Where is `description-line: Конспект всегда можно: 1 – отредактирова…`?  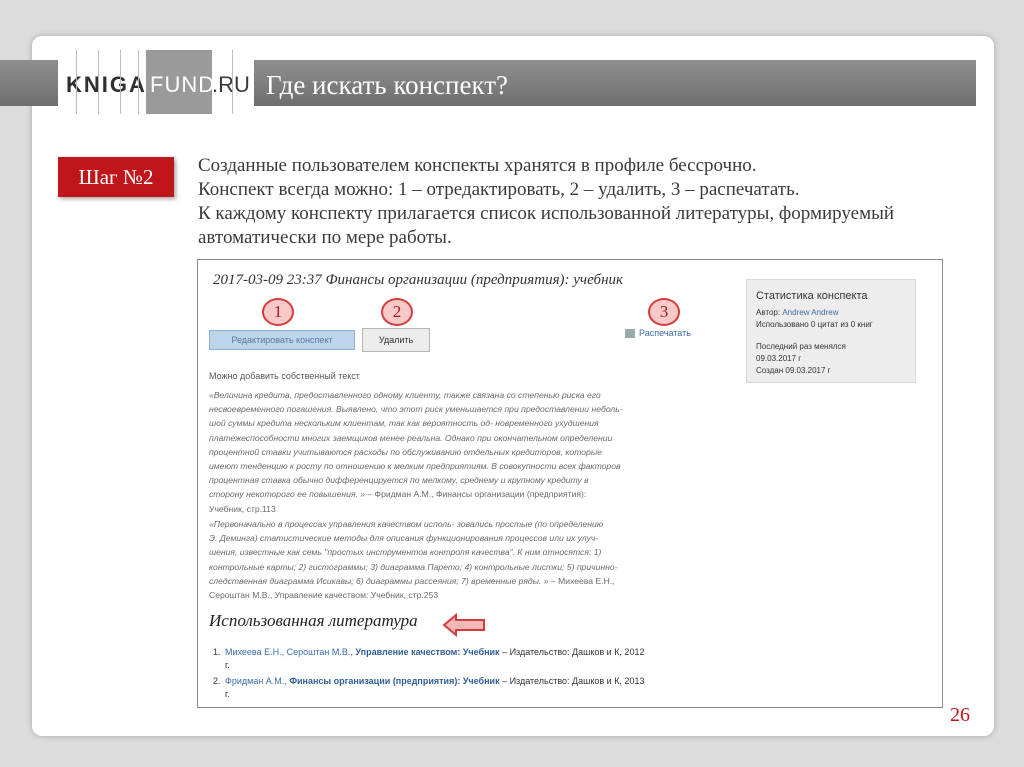
description-line: Конспект всегда можно: 1 – отредактирова… is located at coordinates (499, 189).